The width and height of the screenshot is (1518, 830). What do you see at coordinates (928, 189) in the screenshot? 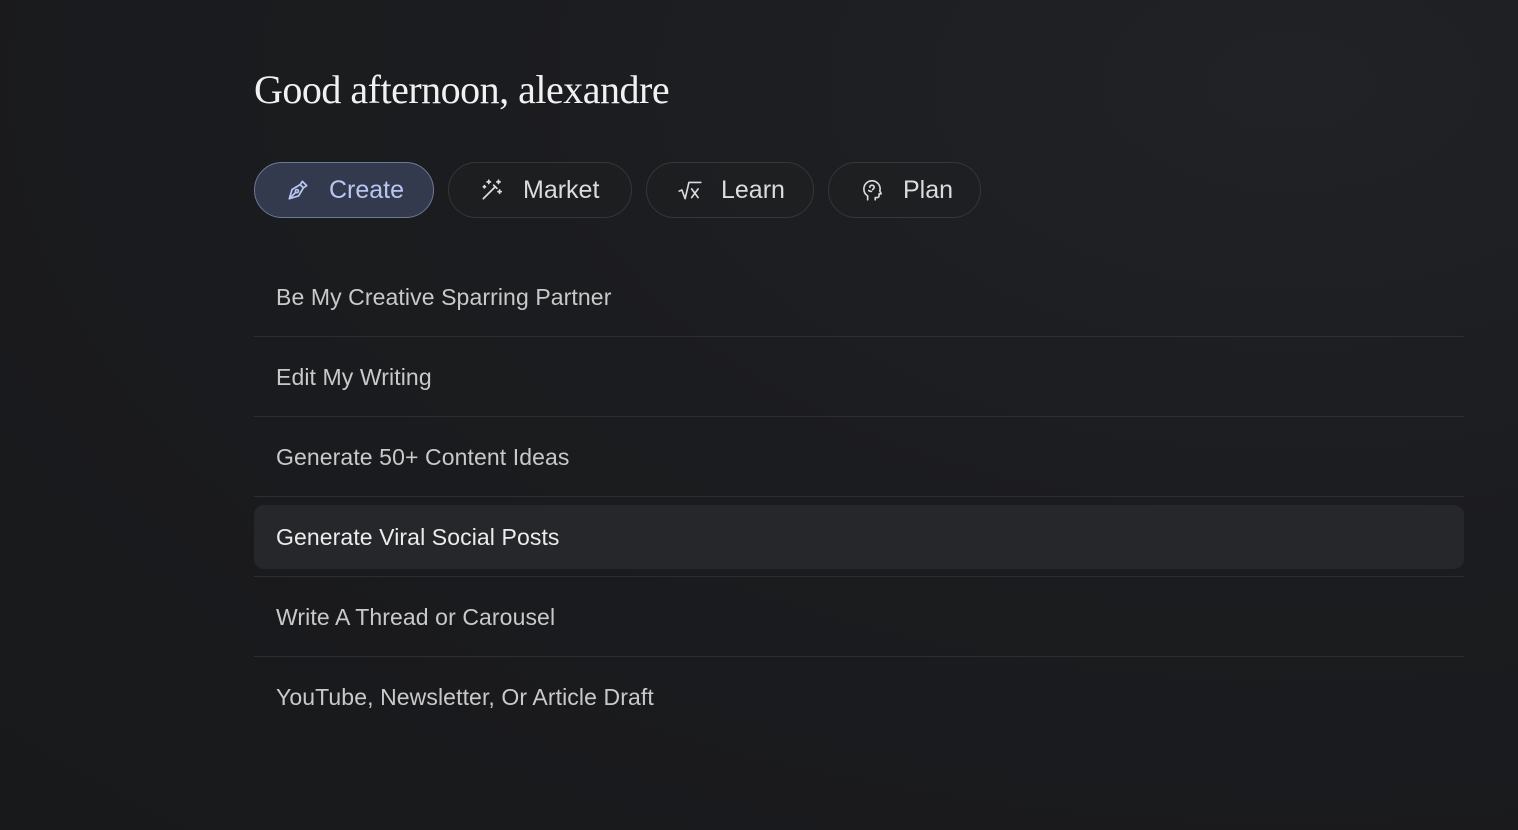
I see `tab-plan-label: Plan` at bounding box center [928, 189].